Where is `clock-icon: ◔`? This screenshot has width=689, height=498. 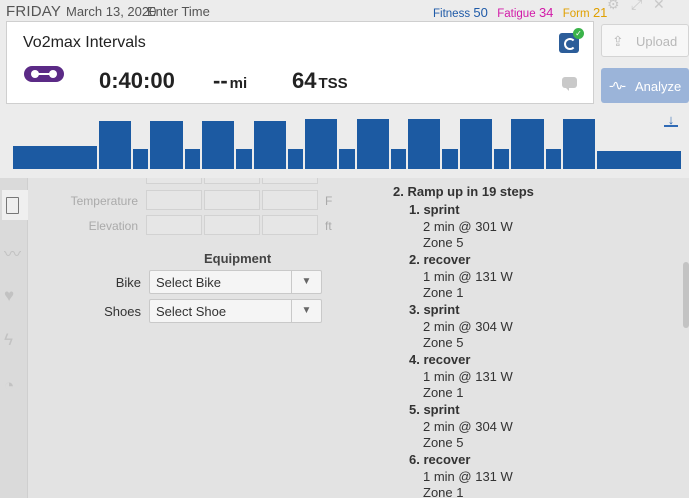
clock-icon: ◔ is located at coordinates (9, 386).